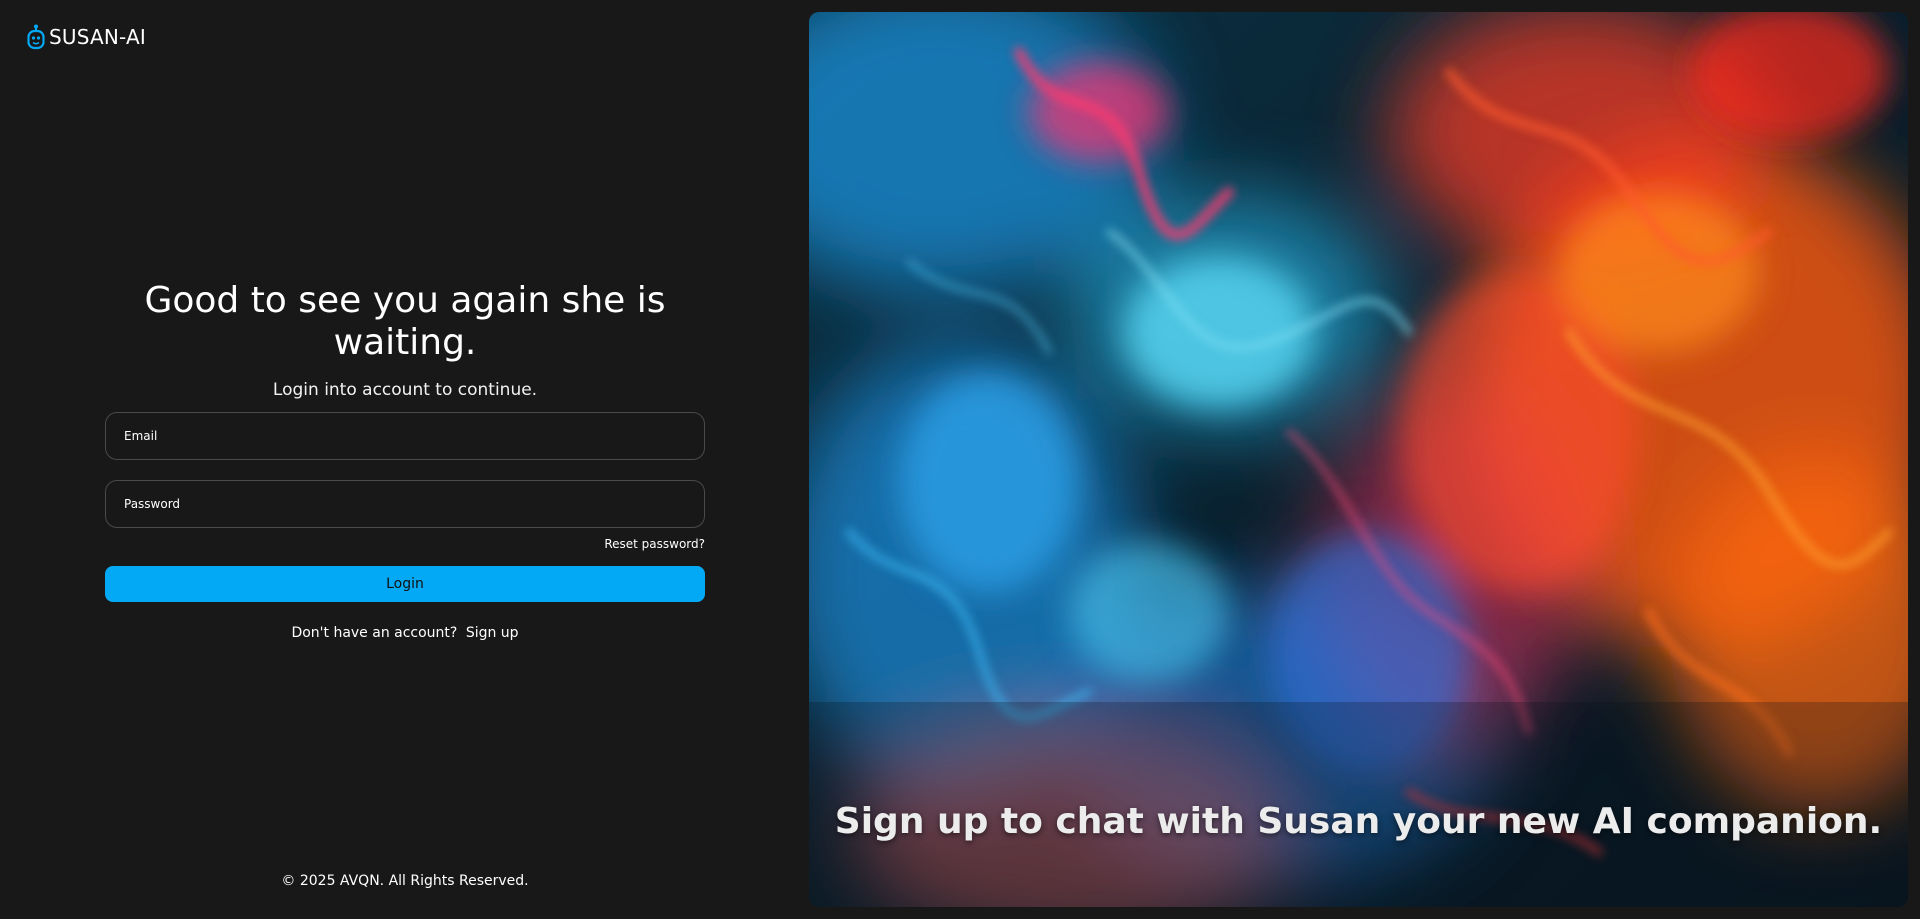 This screenshot has width=1920, height=919. I want to click on brand: SUSAN-AI, so click(86, 37).